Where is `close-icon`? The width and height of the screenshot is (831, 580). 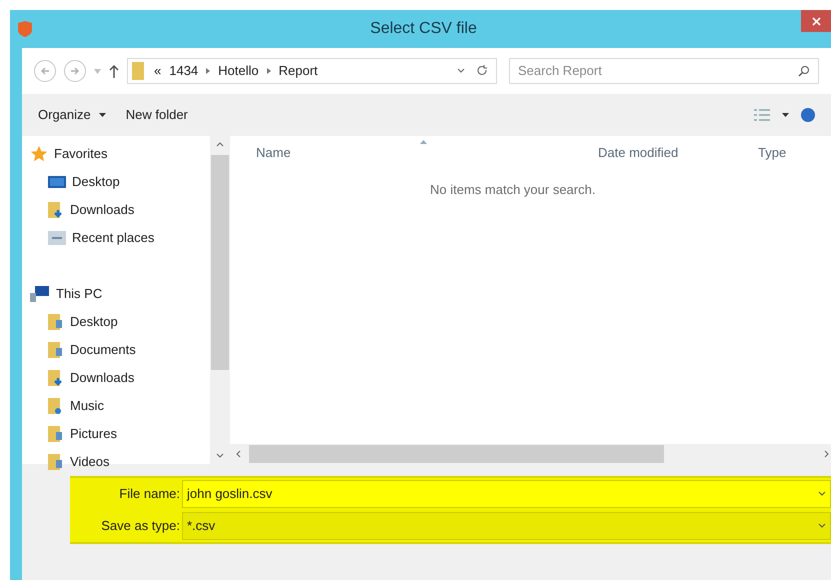 close-icon is located at coordinates (816, 21).